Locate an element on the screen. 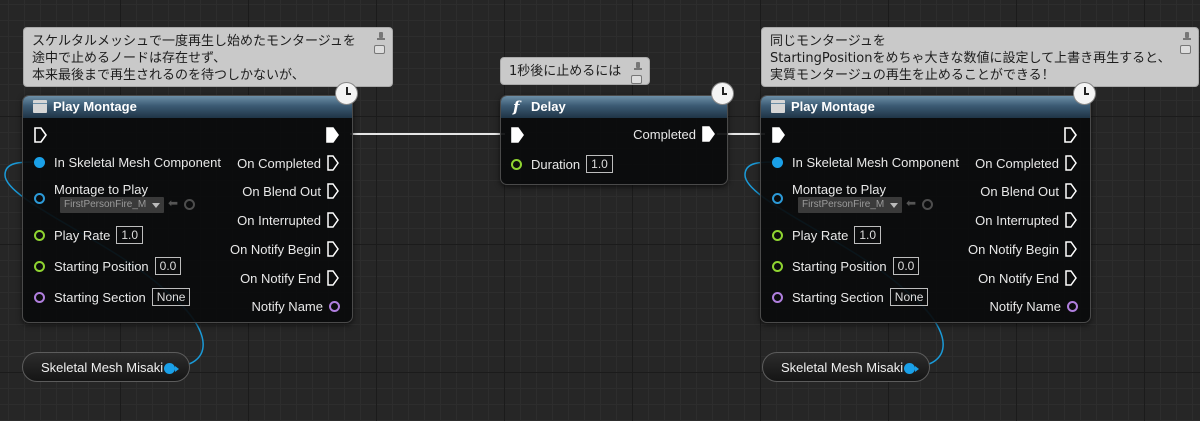 The width and height of the screenshot is (1200, 421). starting-section-row: Starting Section None is located at coordinates (850, 297).